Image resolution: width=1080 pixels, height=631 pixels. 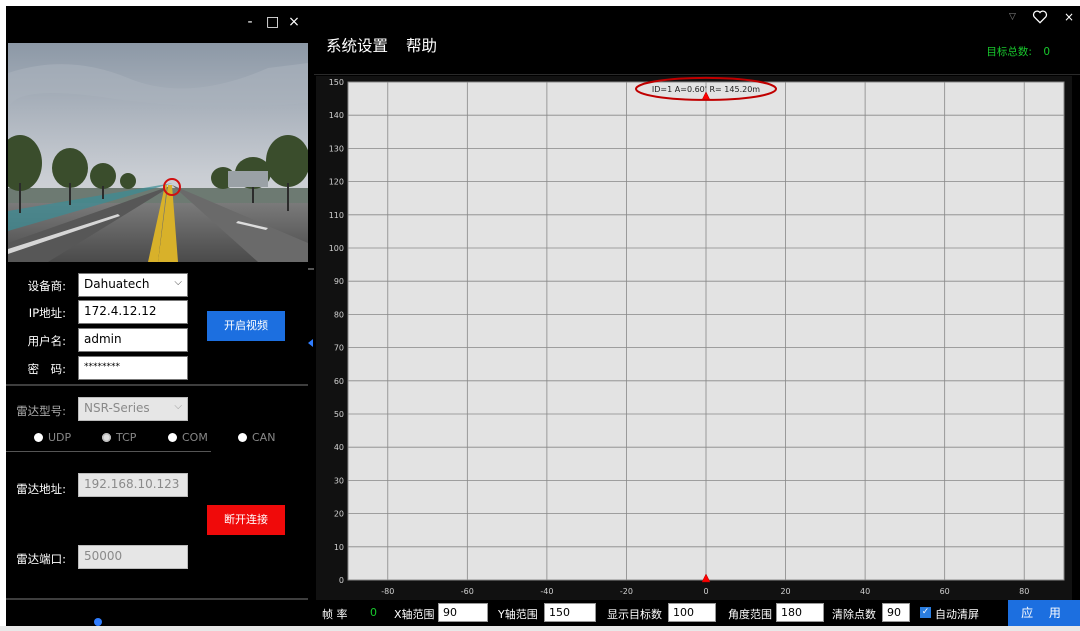 What do you see at coordinates (706, 89) in the screenshot?
I see `target-point-label: ID=1 A=0.60' R= 145.20m` at bounding box center [706, 89].